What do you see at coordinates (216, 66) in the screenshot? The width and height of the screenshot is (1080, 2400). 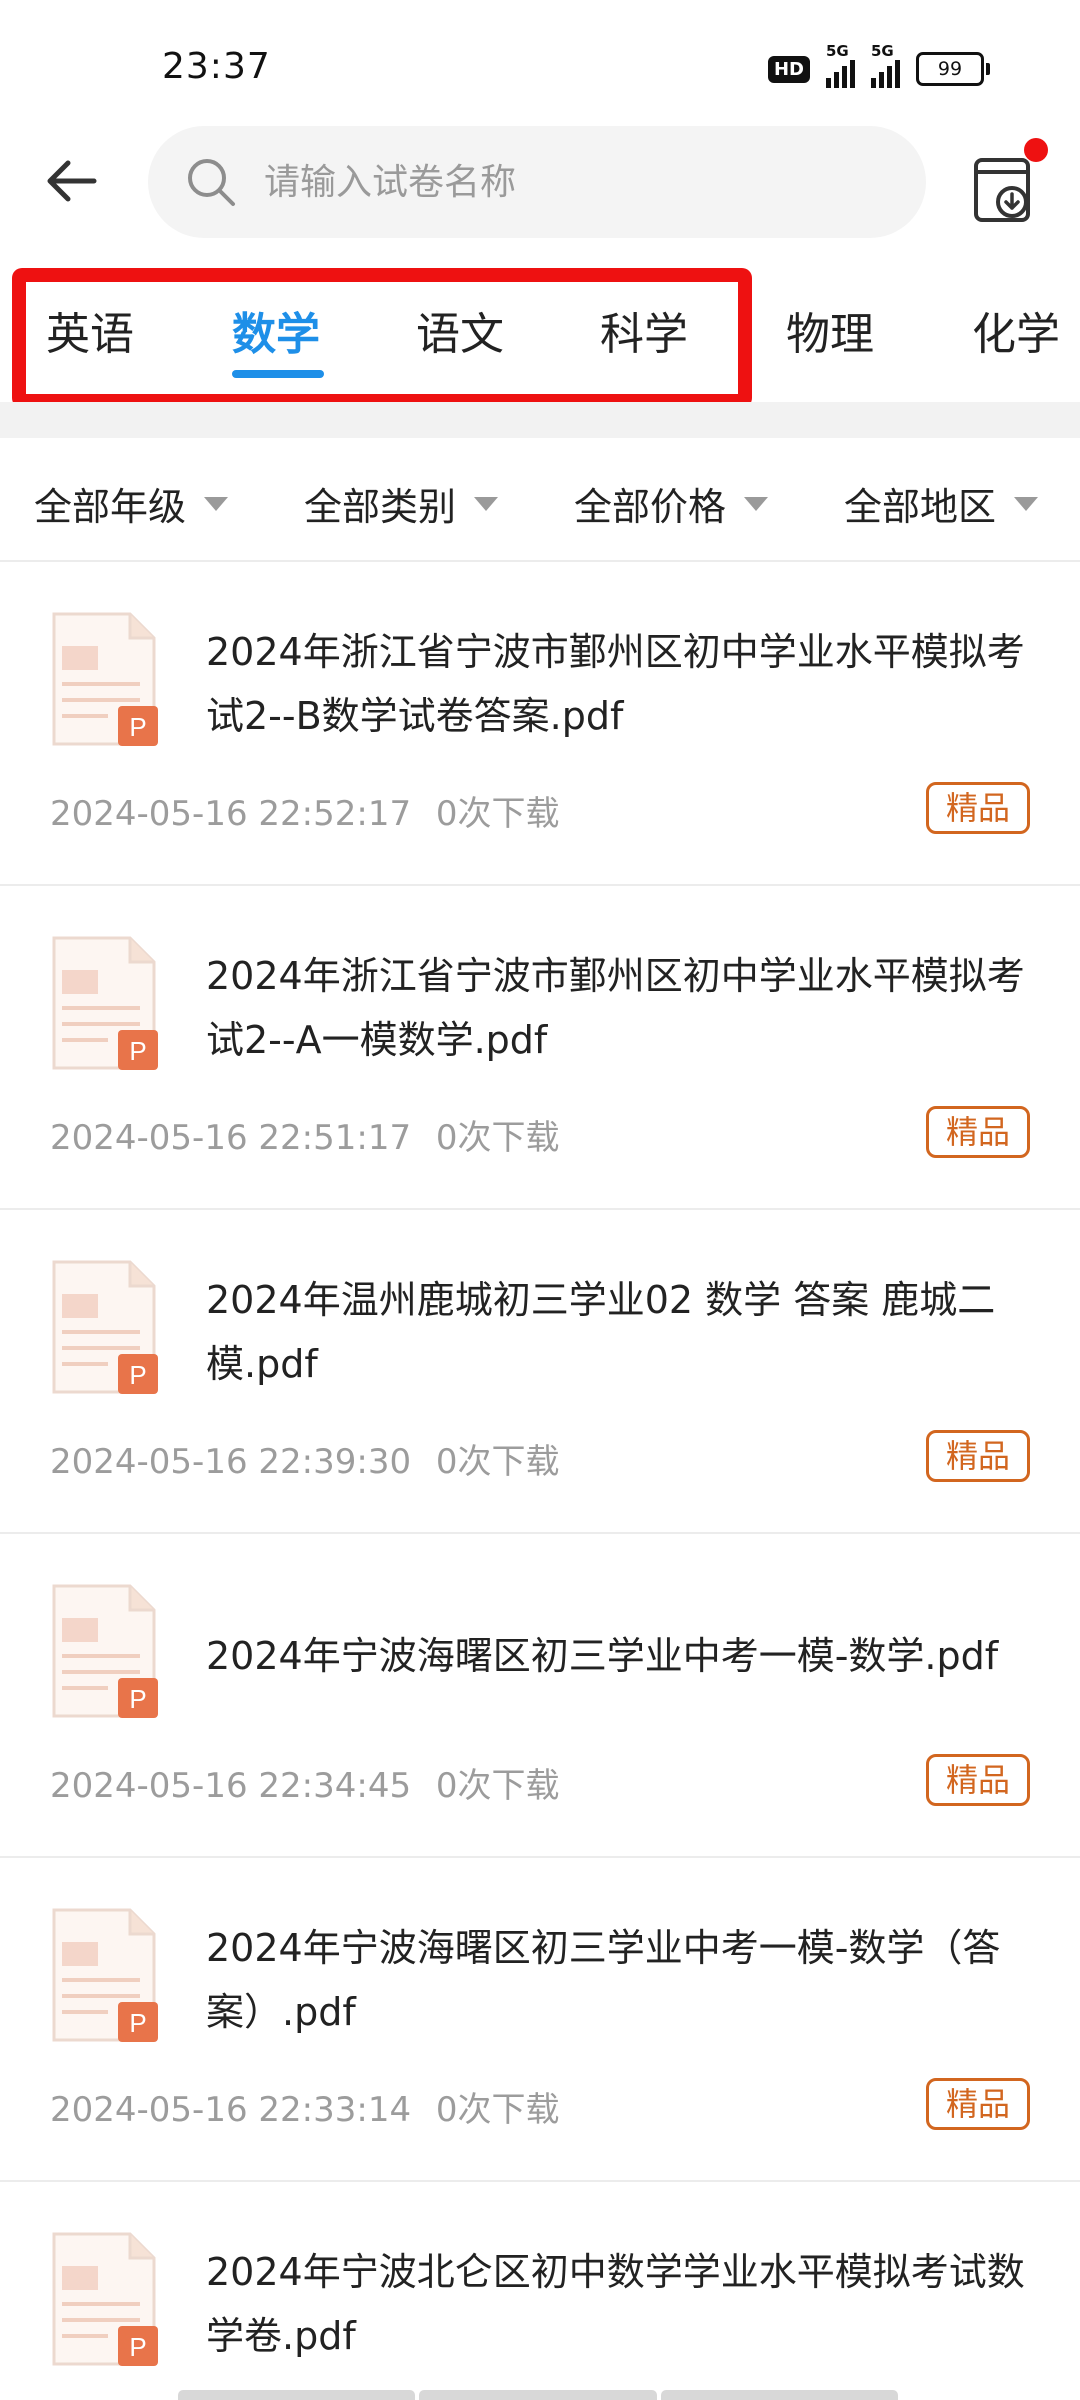 I see `status-time: 23:37` at bounding box center [216, 66].